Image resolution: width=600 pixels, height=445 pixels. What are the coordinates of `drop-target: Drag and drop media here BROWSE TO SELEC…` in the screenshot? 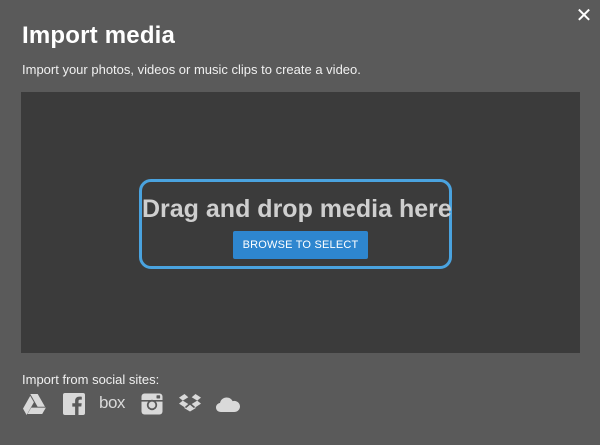 It's located at (295, 224).